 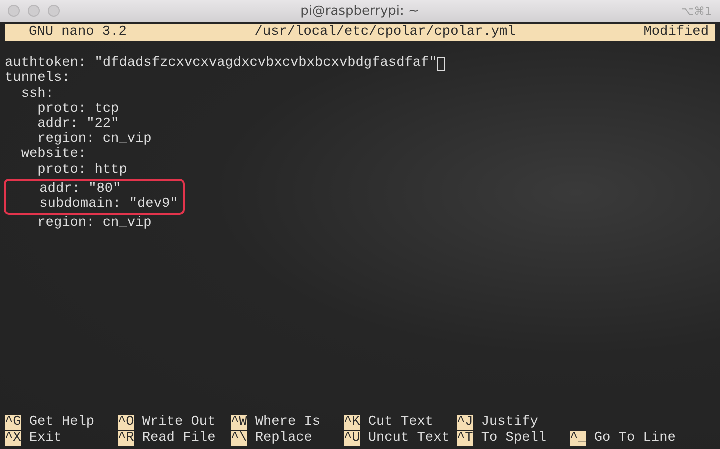 I want to click on shortcut-label: Read File, so click(x=179, y=438).